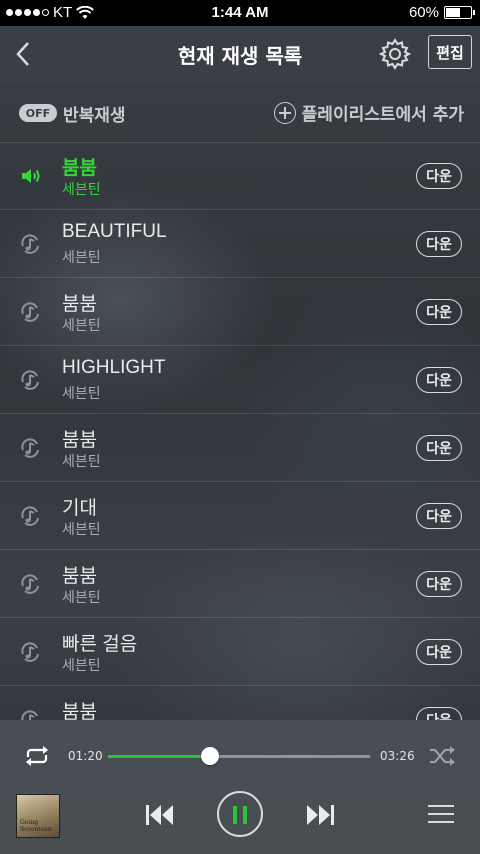 The image size is (480, 854). I want to click on track-title: 기대, so click(79, 508).